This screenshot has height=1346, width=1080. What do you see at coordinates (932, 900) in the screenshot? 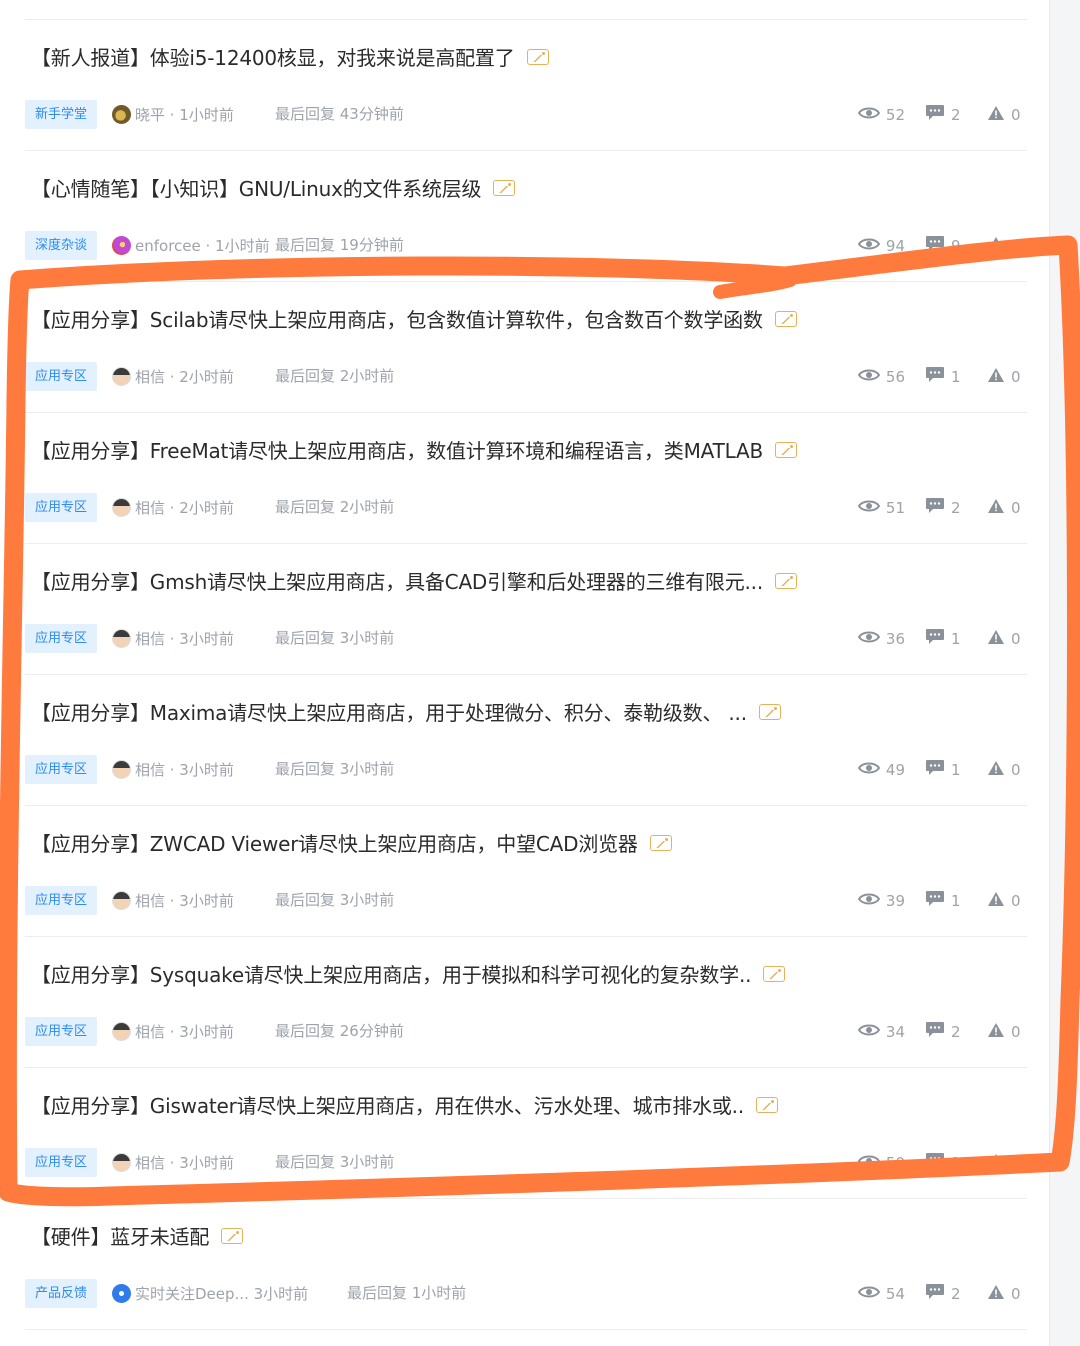
I see `post-stats: 39 1 0` at bounding box center [932, 900].